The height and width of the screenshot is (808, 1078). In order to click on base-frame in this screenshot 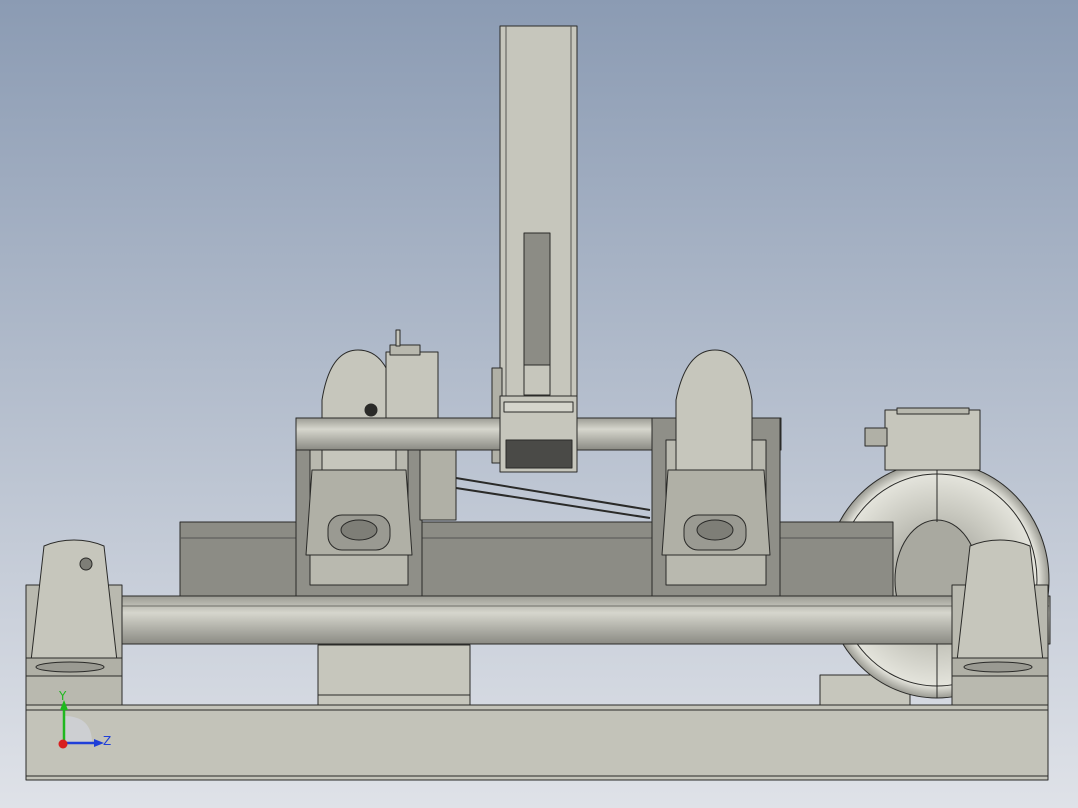, I will do `click(537, 742)`.